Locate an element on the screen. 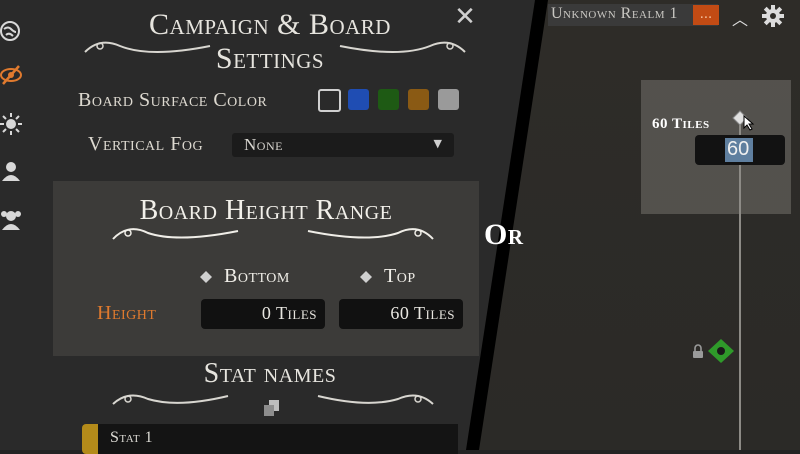 The height and width of the screenshot is (454, 800). board-surface-label: Board Surface Color is located at coordinates (173, 100).